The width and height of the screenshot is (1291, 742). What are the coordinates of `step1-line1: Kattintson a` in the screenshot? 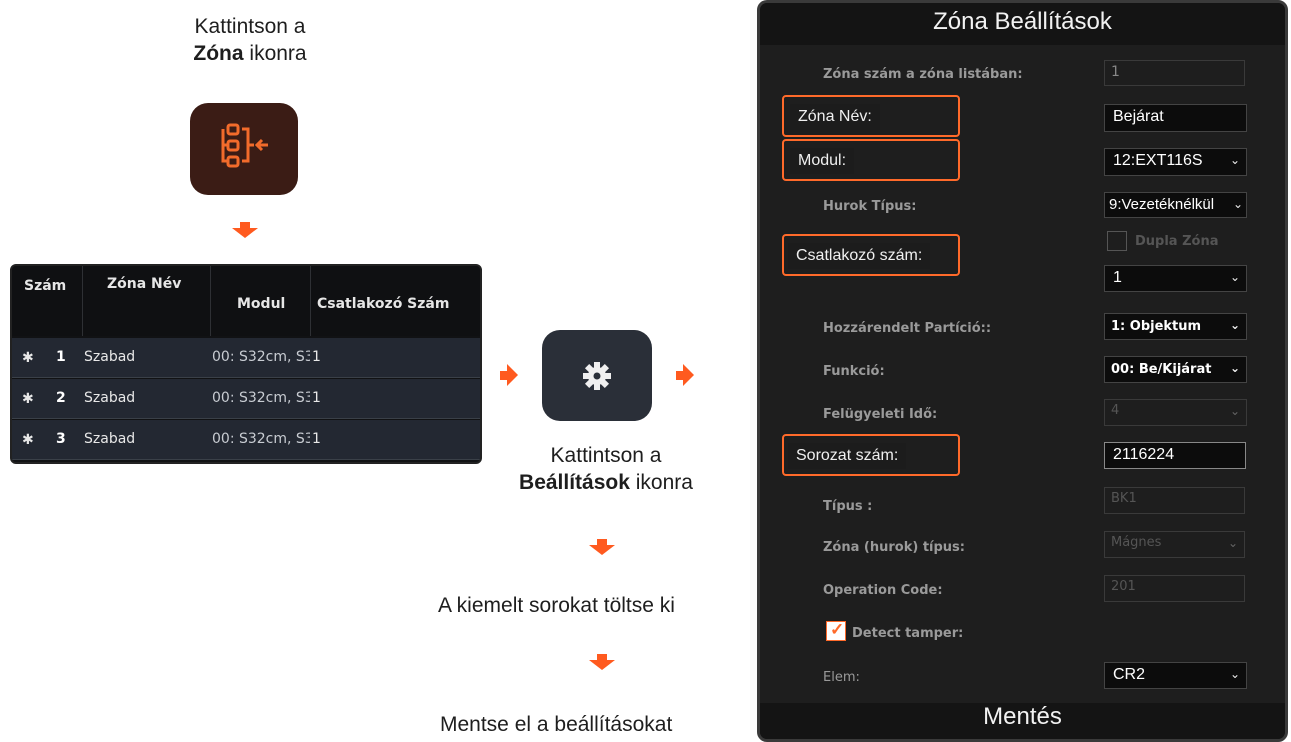 It's located at (250, 26).